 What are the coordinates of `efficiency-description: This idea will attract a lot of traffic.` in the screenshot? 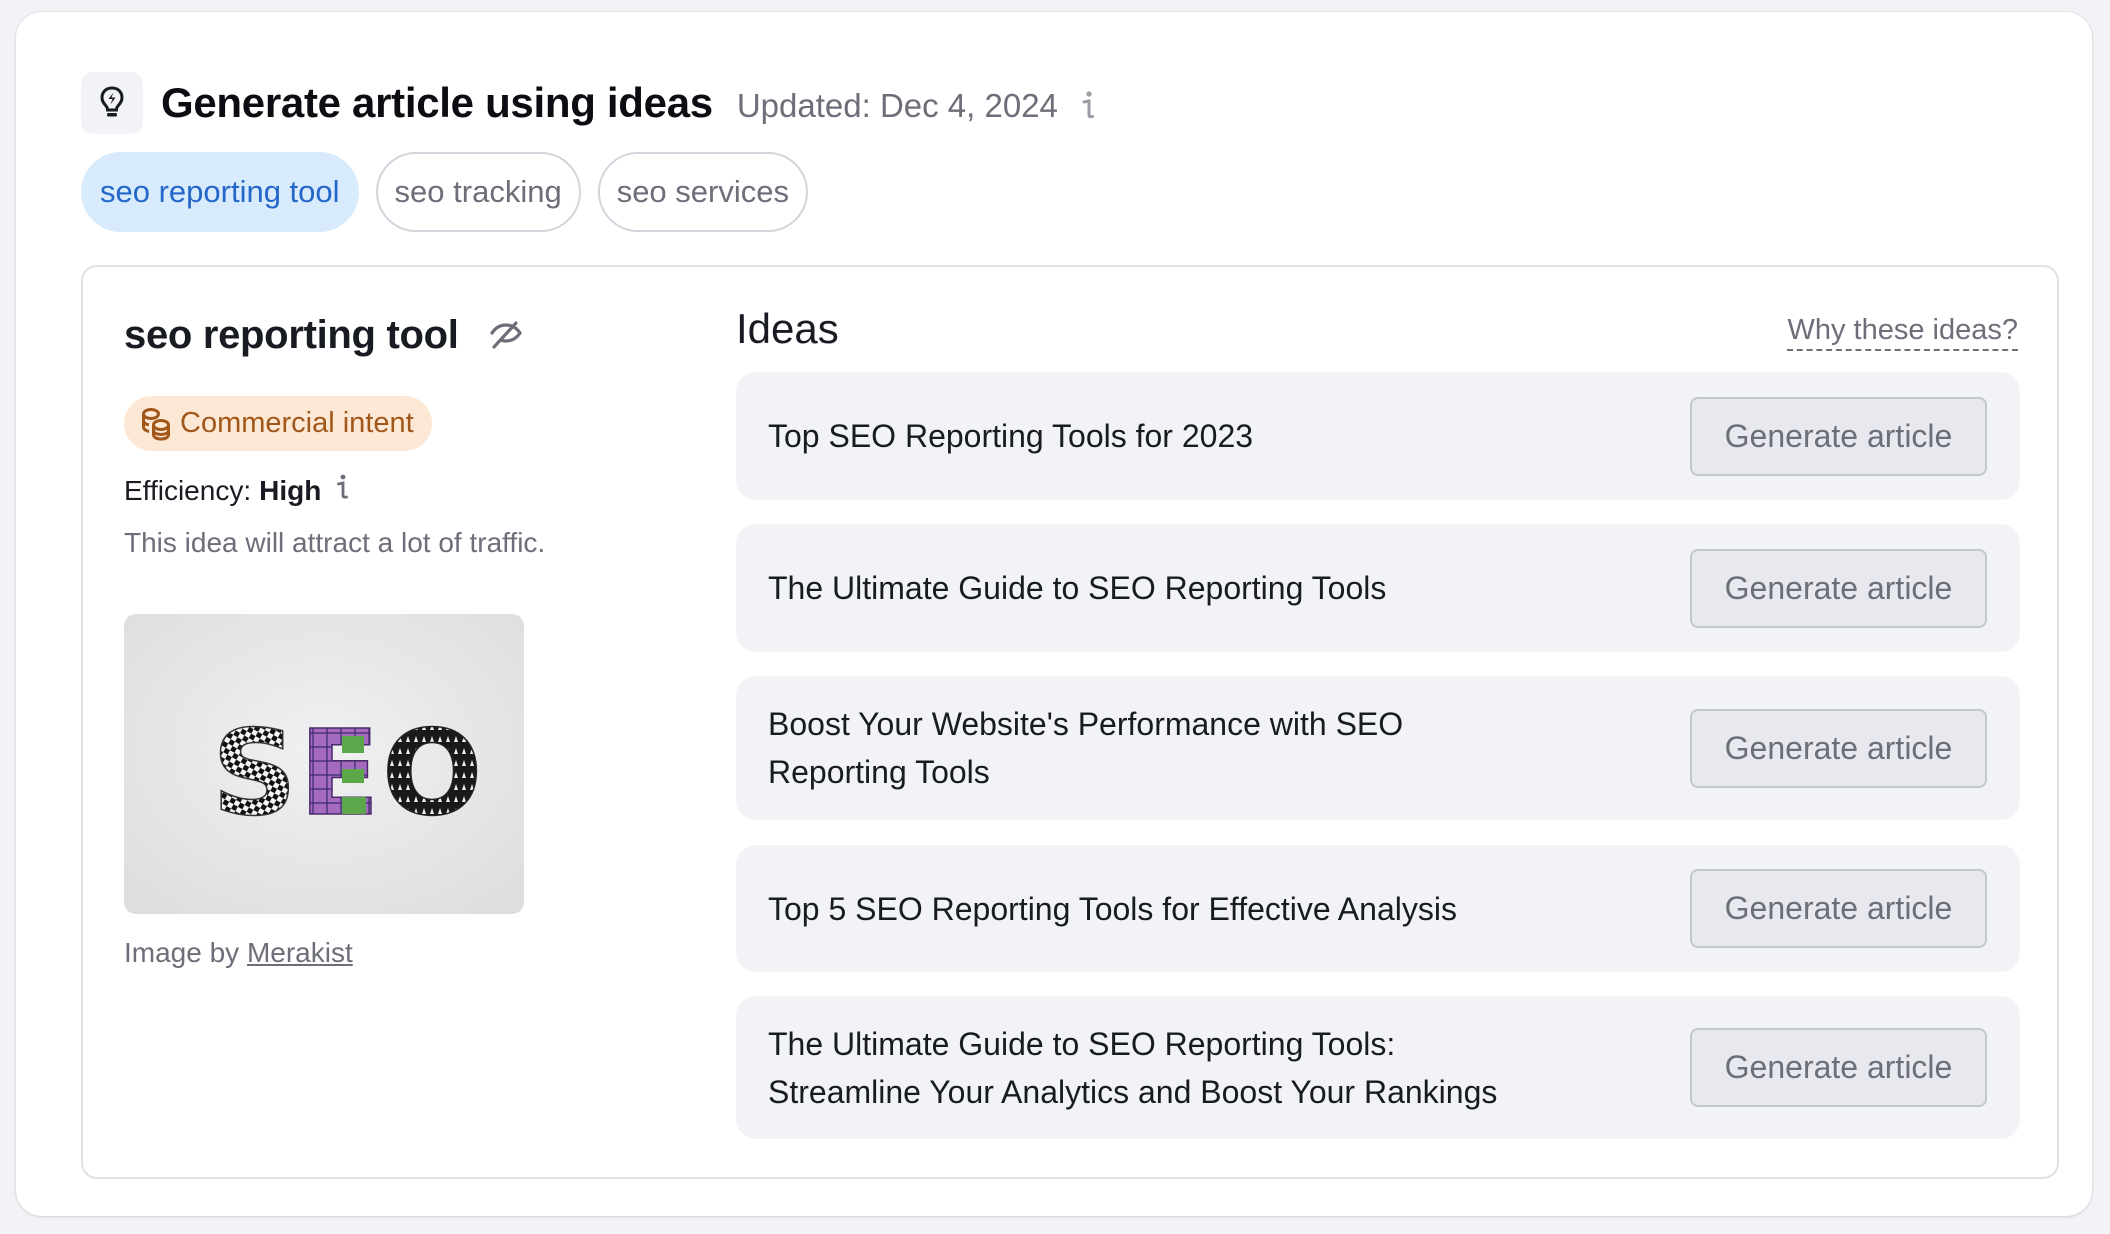 It's located at (335, 542).